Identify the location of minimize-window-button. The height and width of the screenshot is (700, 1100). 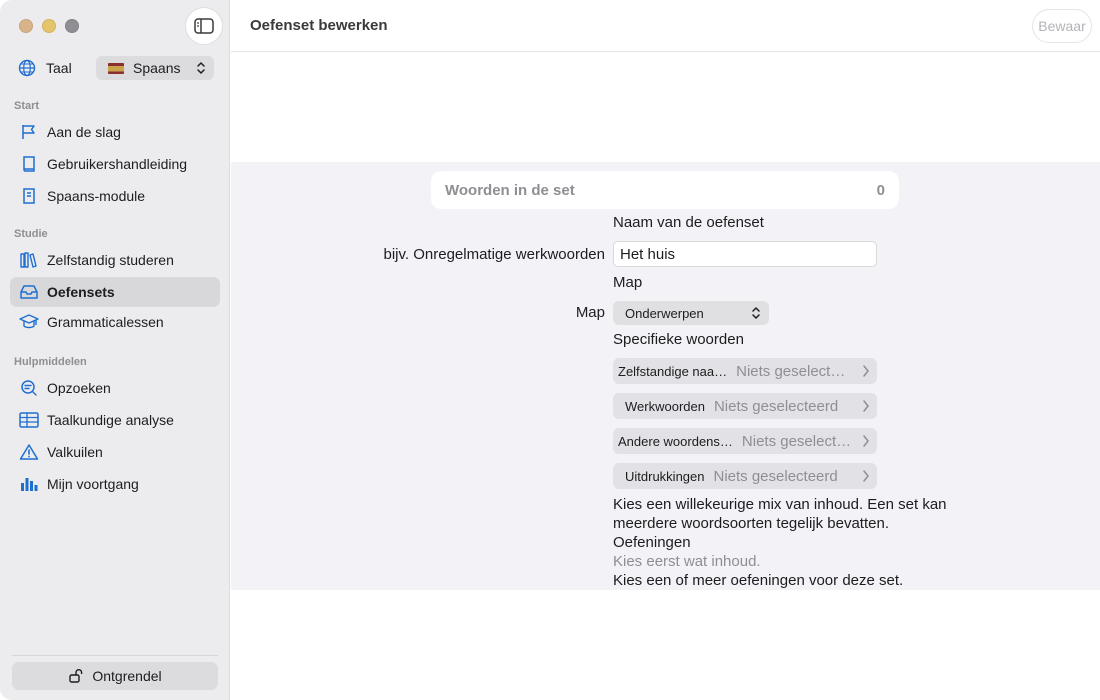
(49, 26).